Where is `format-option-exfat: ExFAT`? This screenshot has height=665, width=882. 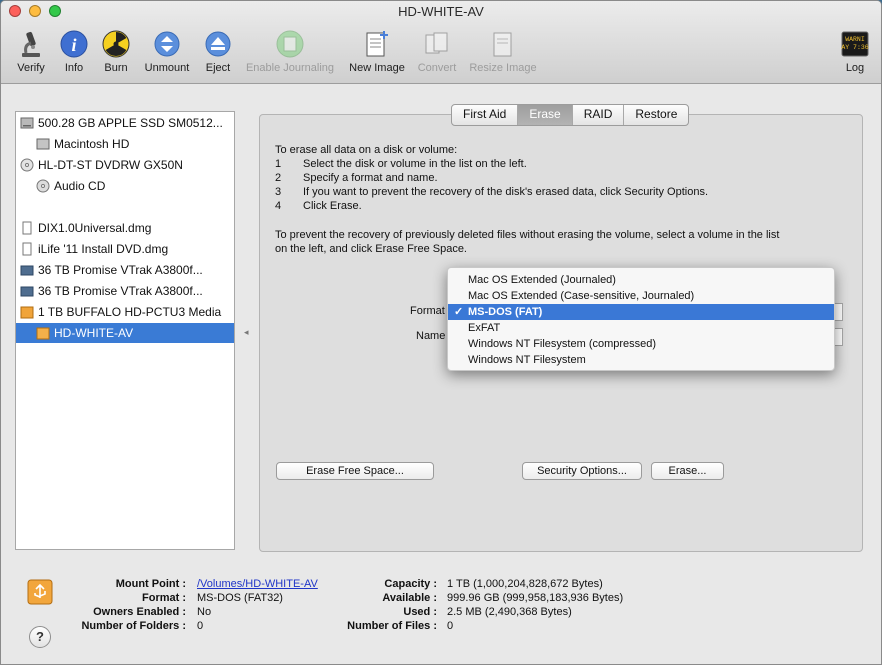 format-option-exfat: ExFAT is located at coordinates (641, 328).